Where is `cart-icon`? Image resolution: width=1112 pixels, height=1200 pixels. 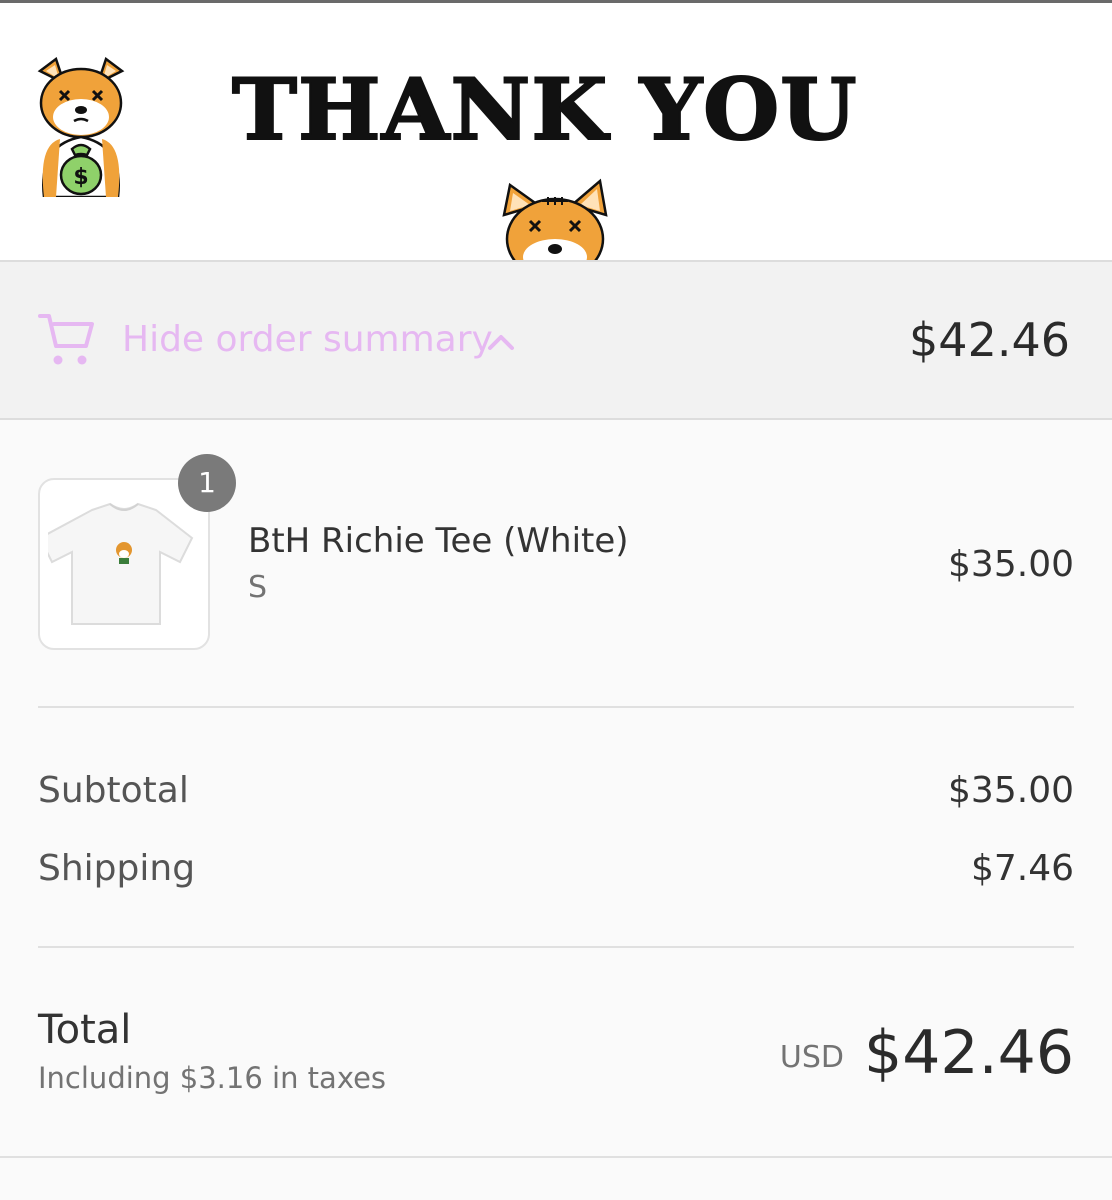 cart-icon is located at coordinates (66, 339).